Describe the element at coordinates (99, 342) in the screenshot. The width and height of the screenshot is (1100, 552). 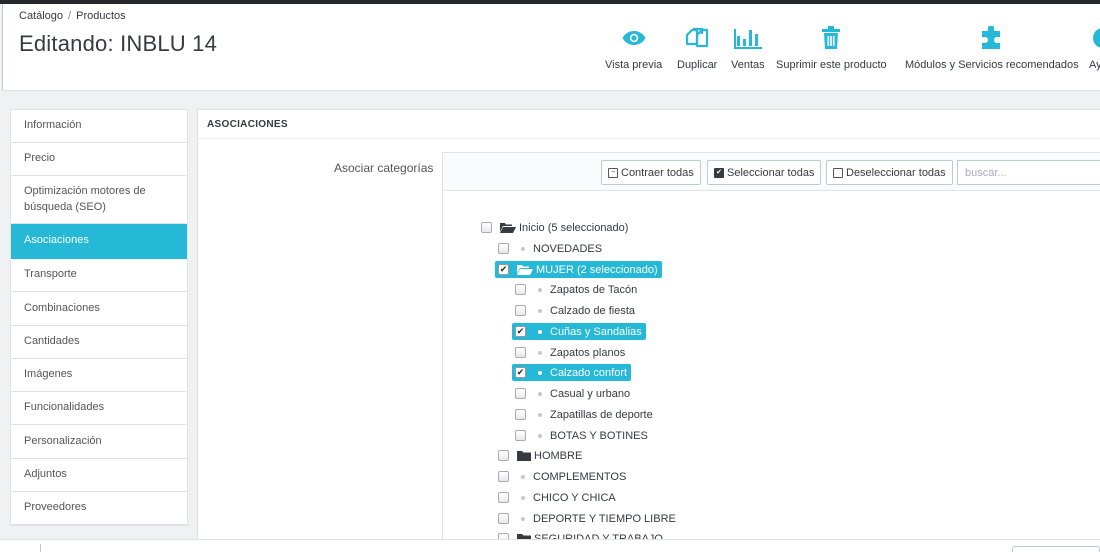
I see `sidebar-item-cantidades: Cantidades` at that location.